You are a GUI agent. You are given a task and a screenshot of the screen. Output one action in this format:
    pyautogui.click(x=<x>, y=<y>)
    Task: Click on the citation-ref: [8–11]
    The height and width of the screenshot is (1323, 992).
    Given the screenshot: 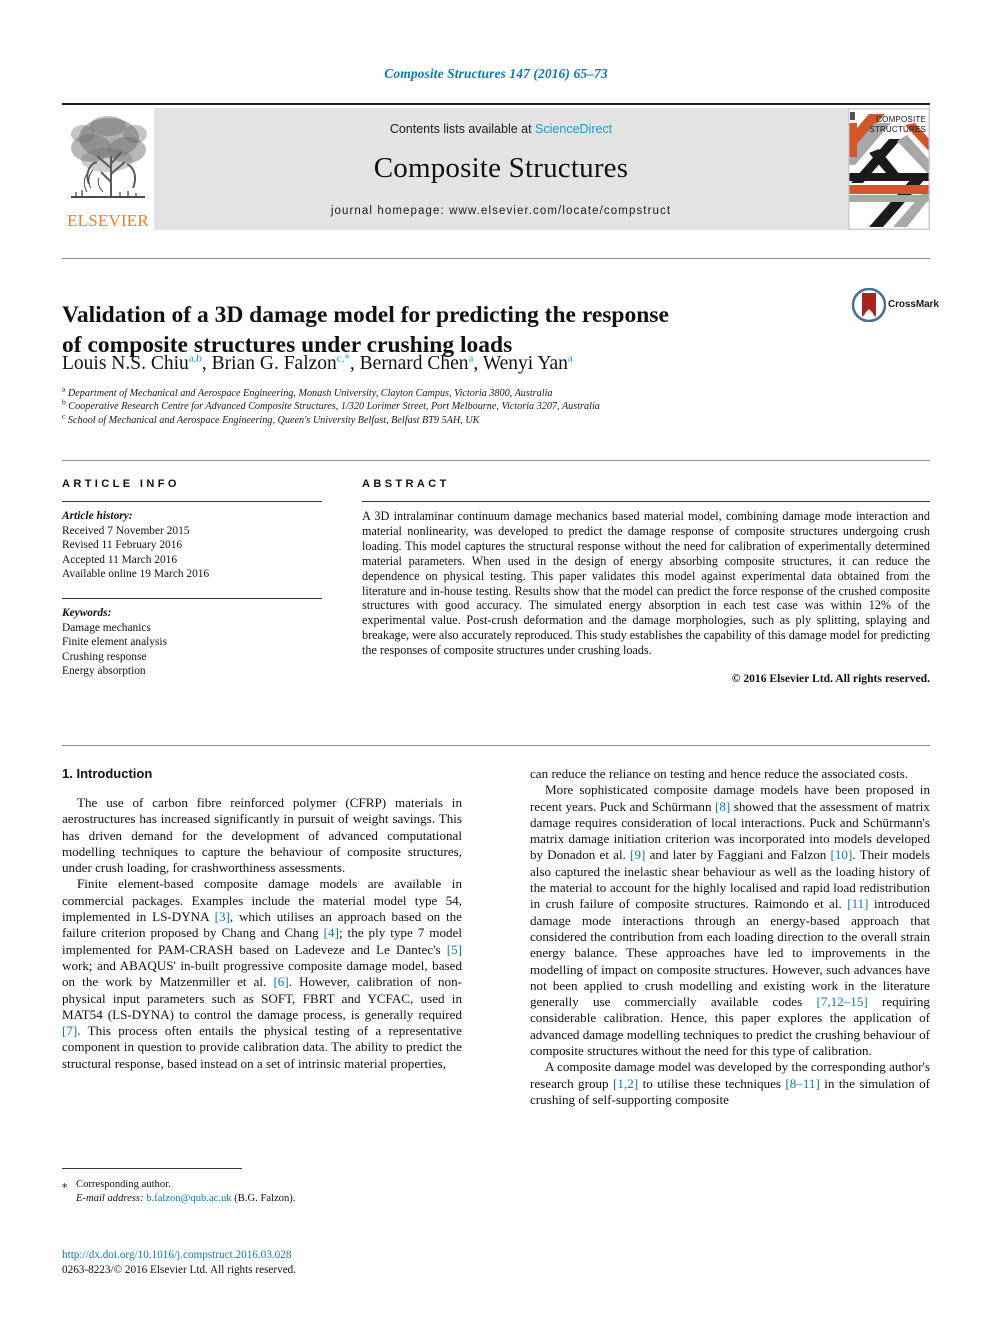 What is the action you would take?
    pyautogui.click(x=802, y=1083)
    